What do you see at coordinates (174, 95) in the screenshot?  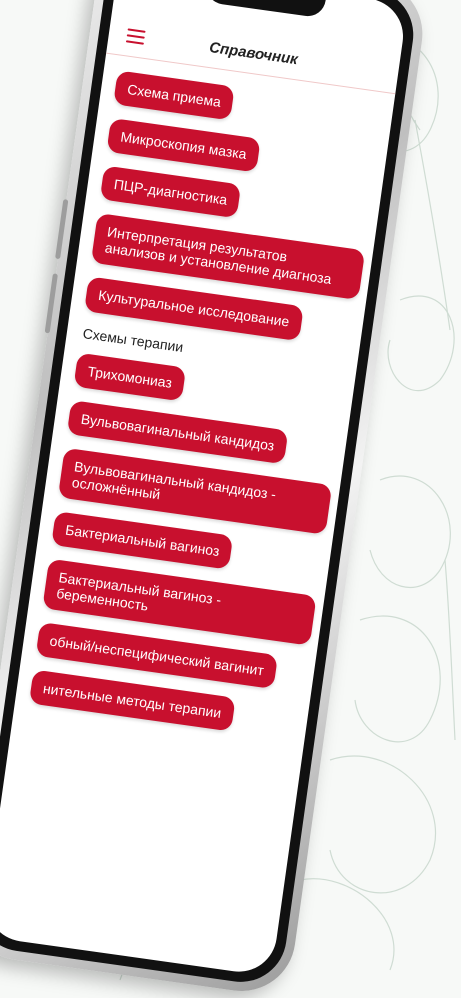 I see `menu-button-intake-scheme: Схема приема` at bounding box center [174, 95].